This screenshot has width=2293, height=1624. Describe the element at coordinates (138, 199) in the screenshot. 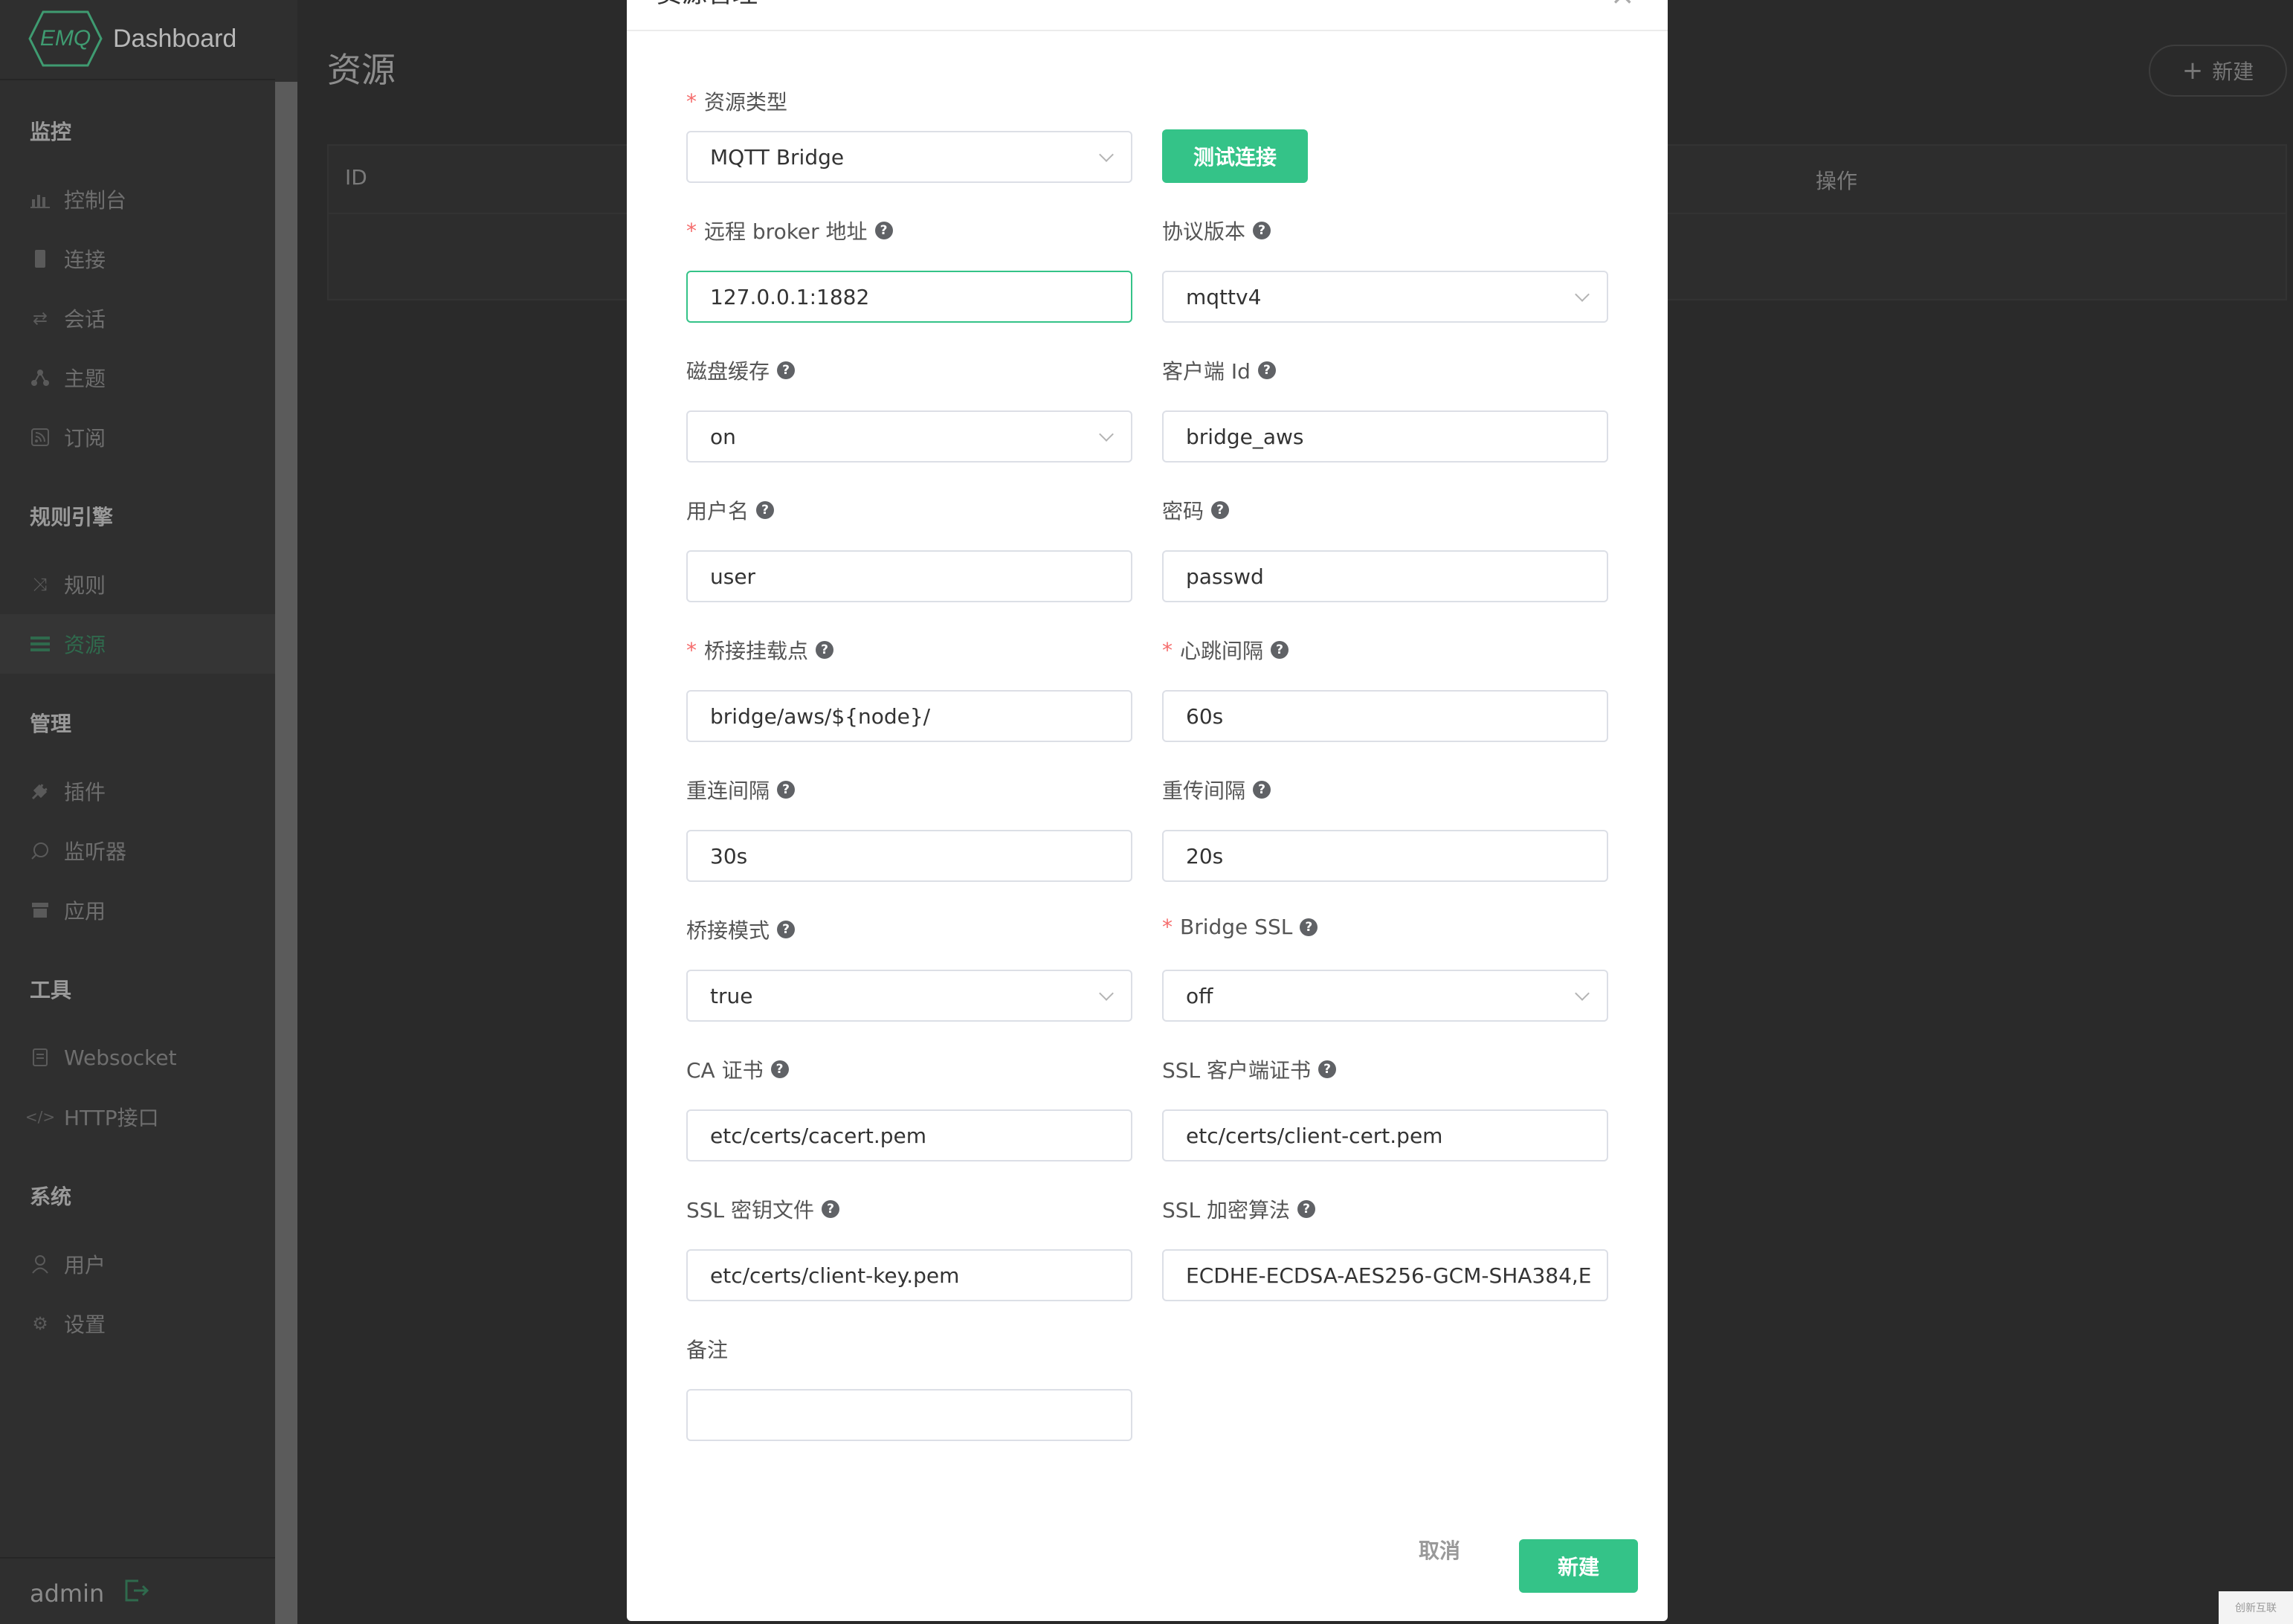

I see `sidebar-item-dashboard: 控制台` at that location.